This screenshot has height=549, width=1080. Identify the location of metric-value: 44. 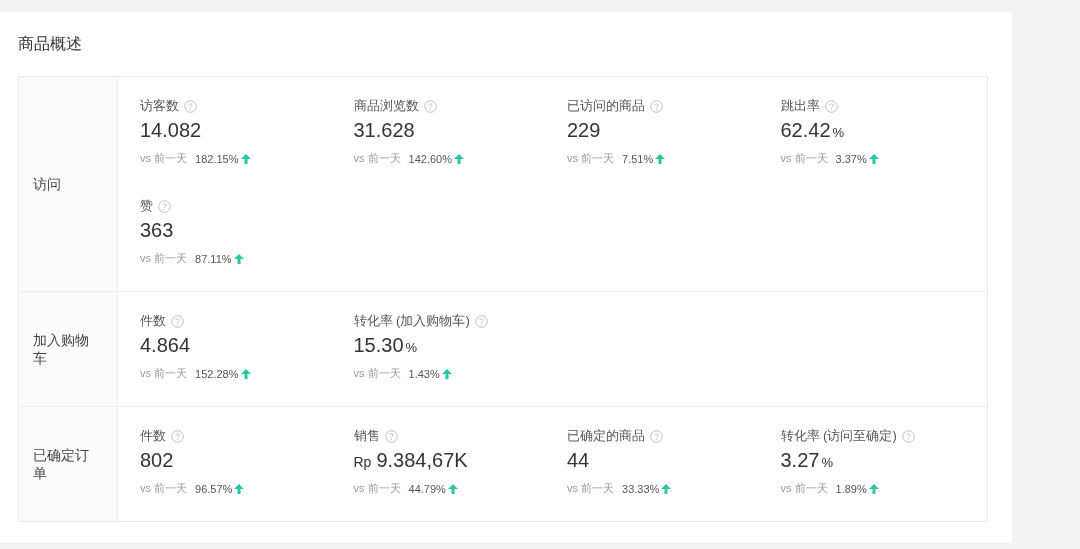
(578, 460).